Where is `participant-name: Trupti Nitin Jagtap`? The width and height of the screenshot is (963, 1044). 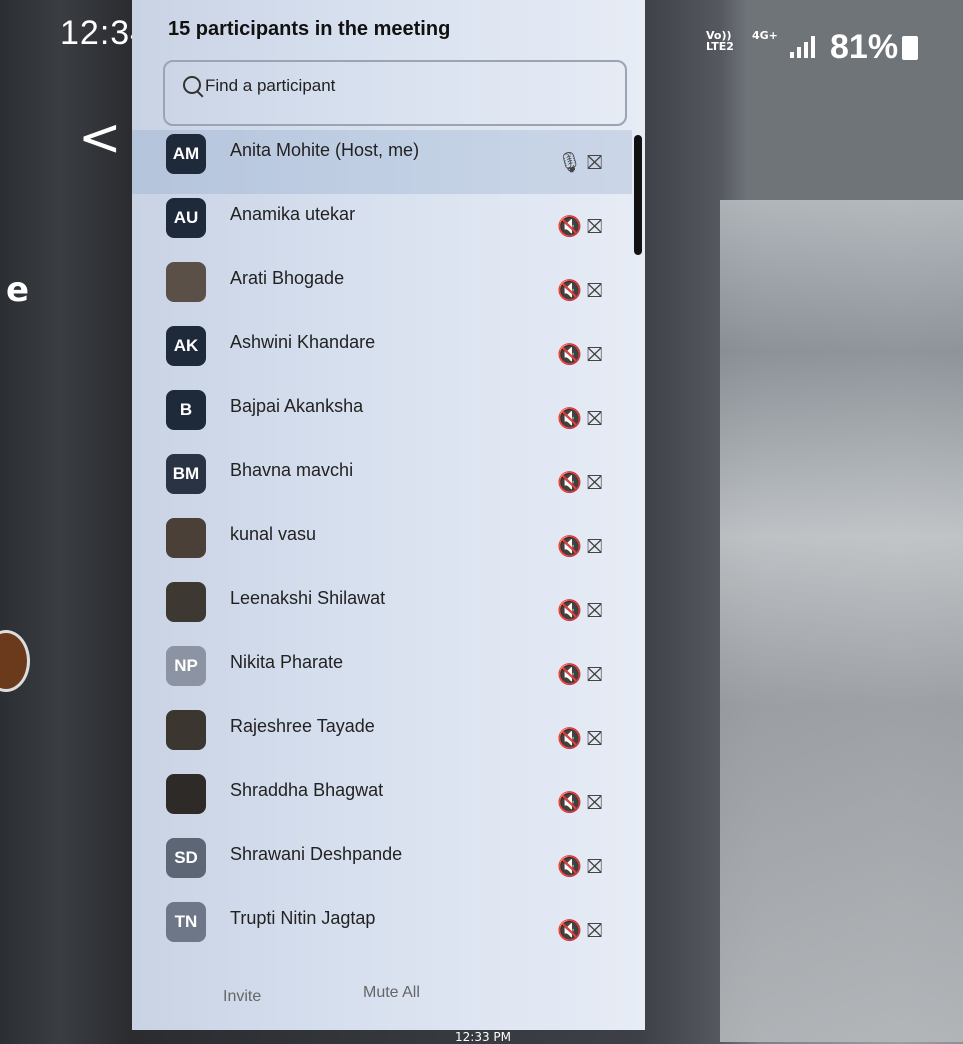 participant-name: Trupti Nitin Jagtap is located at coordinates (303, 918).